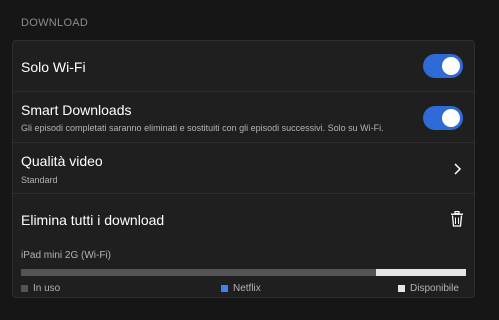  What do you see at coordinates (39, 180) in the screenshot?
I see `video-quality-value: Standard` at bounding box center [39, 180].